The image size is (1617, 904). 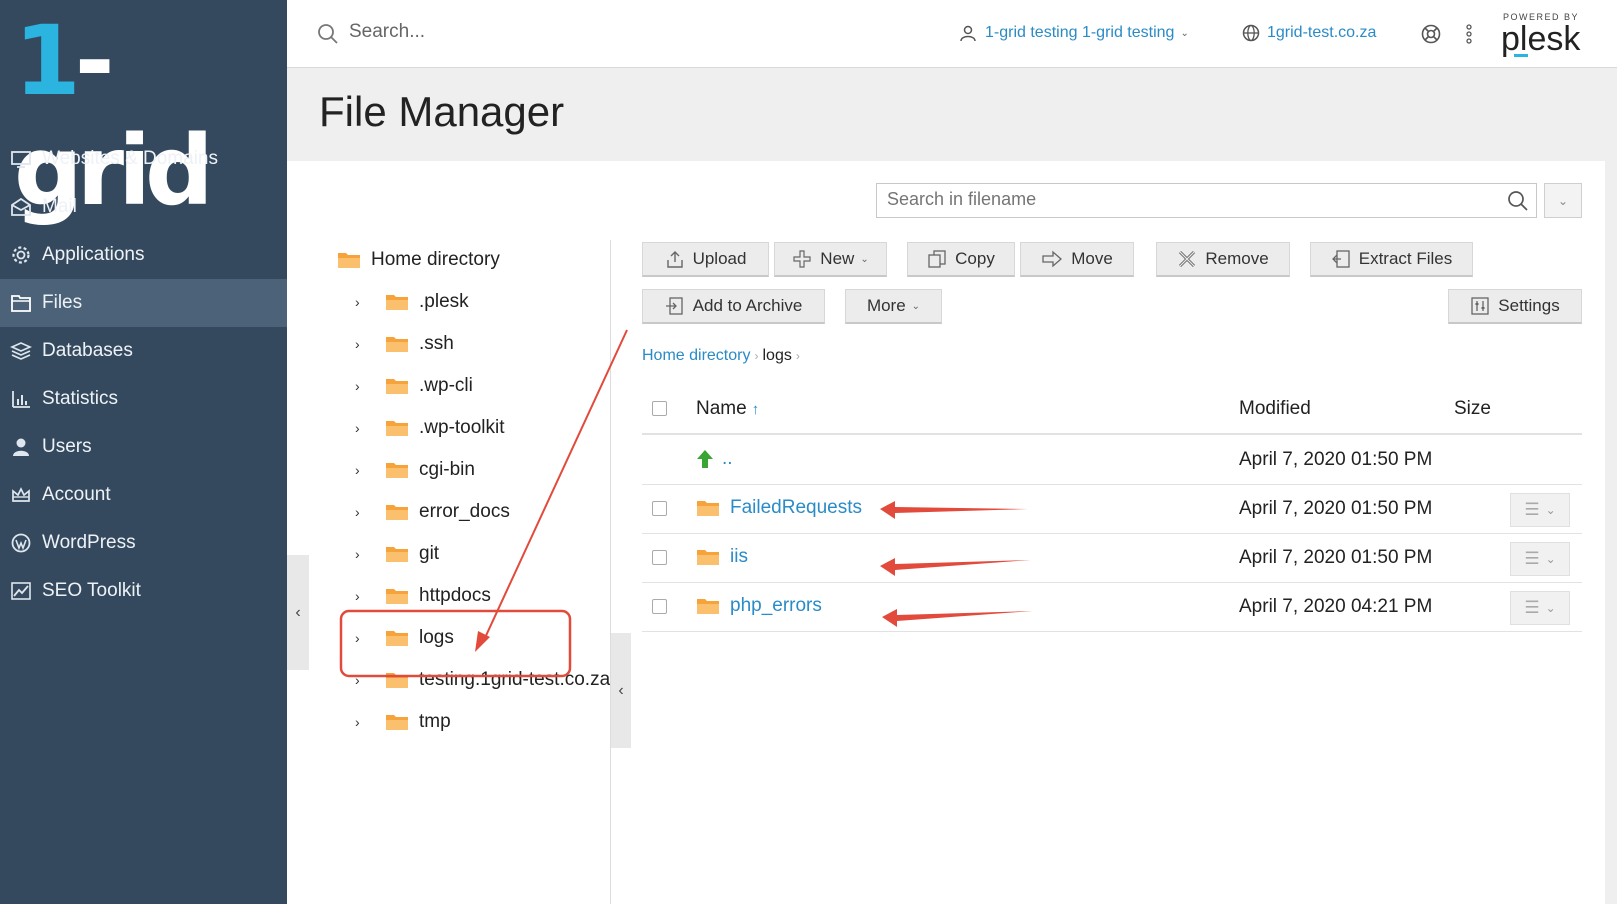 I want to click on select-all-checkbox, so click(x=659, y=408).